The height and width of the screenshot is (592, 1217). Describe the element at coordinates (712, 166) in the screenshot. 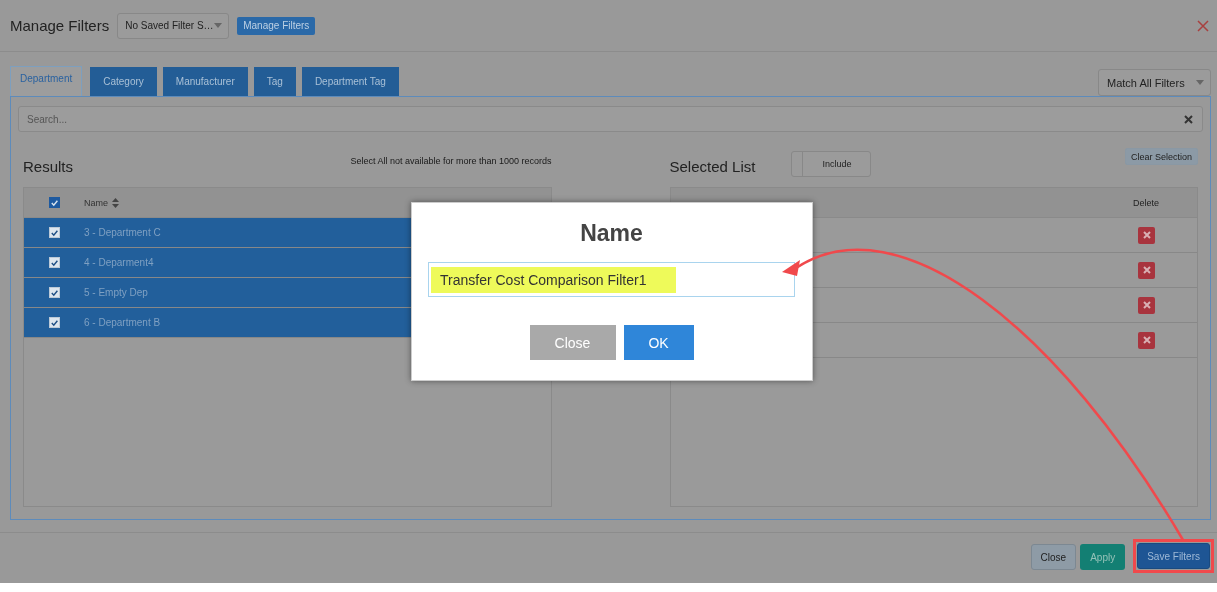

I see `section-title: Selected List` at that location.